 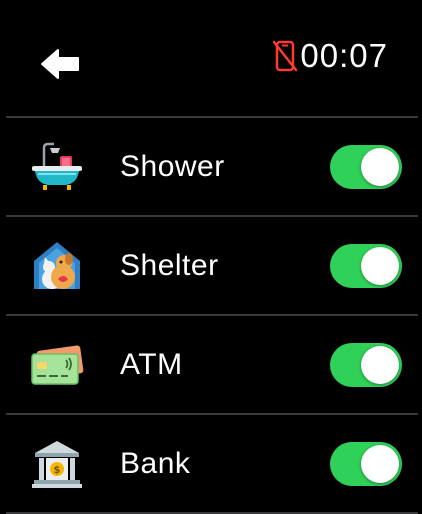 What do you see at coordinates (344, 55) in the screenshot?
I see `clock: 00:07` at bounding box center [344, 55].